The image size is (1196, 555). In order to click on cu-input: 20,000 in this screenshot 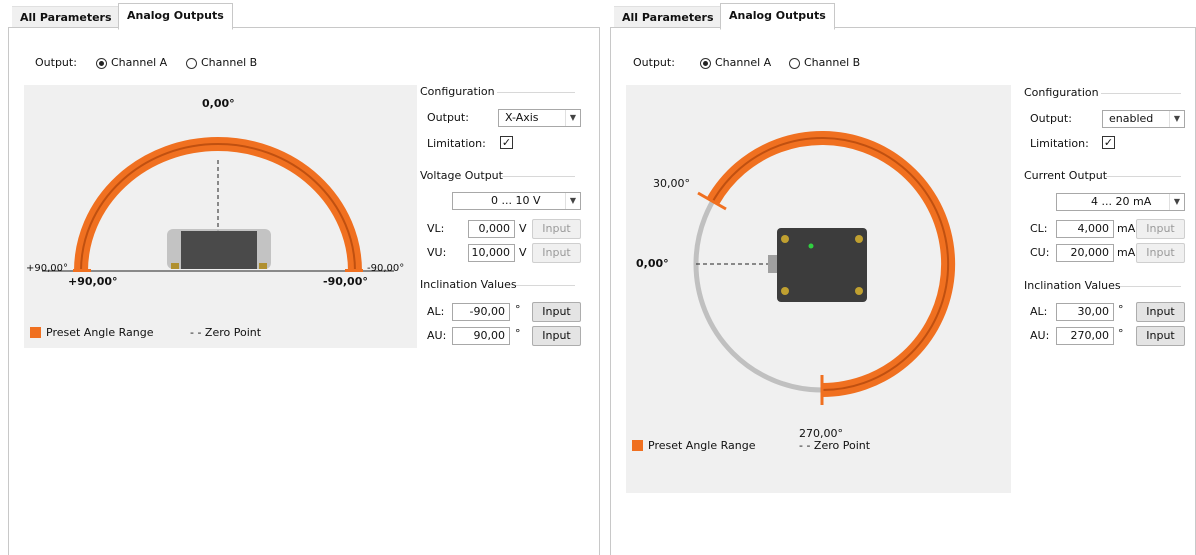, I will do `click(1085, 253)`.